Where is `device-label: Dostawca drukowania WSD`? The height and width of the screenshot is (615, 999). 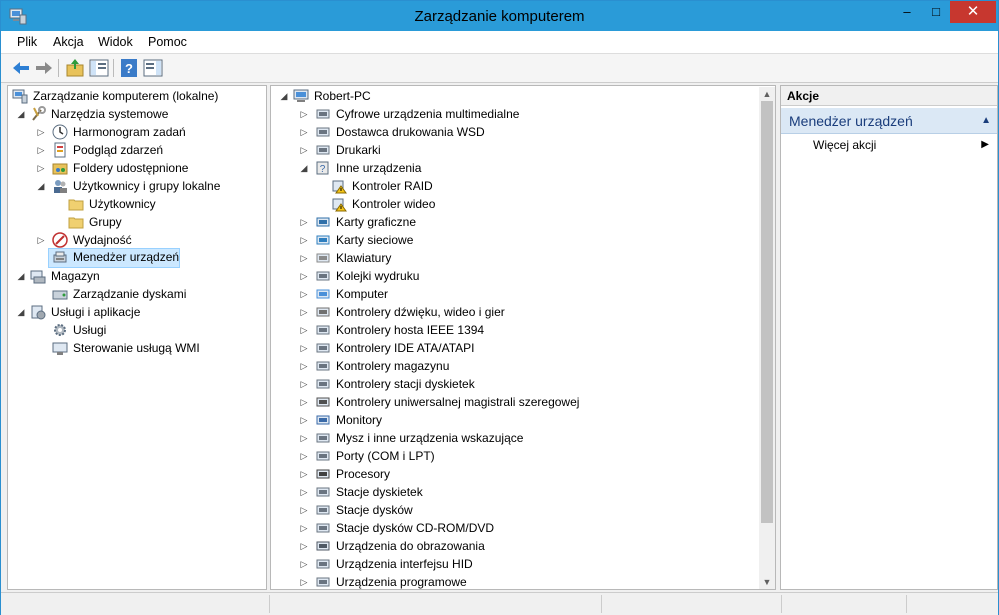 device-label: Dostawca drukowania WSD is located at coordinates (410, 132).